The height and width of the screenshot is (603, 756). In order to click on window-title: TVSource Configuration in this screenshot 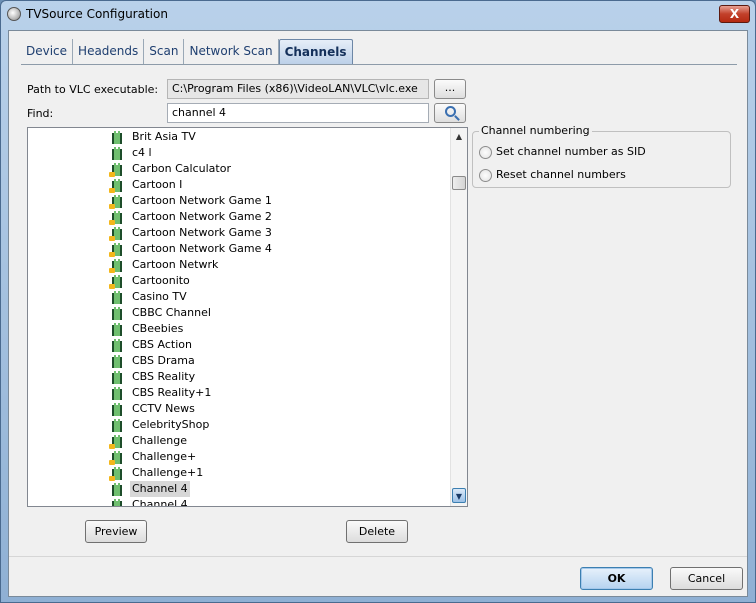, I will do `click(97, 14)`.